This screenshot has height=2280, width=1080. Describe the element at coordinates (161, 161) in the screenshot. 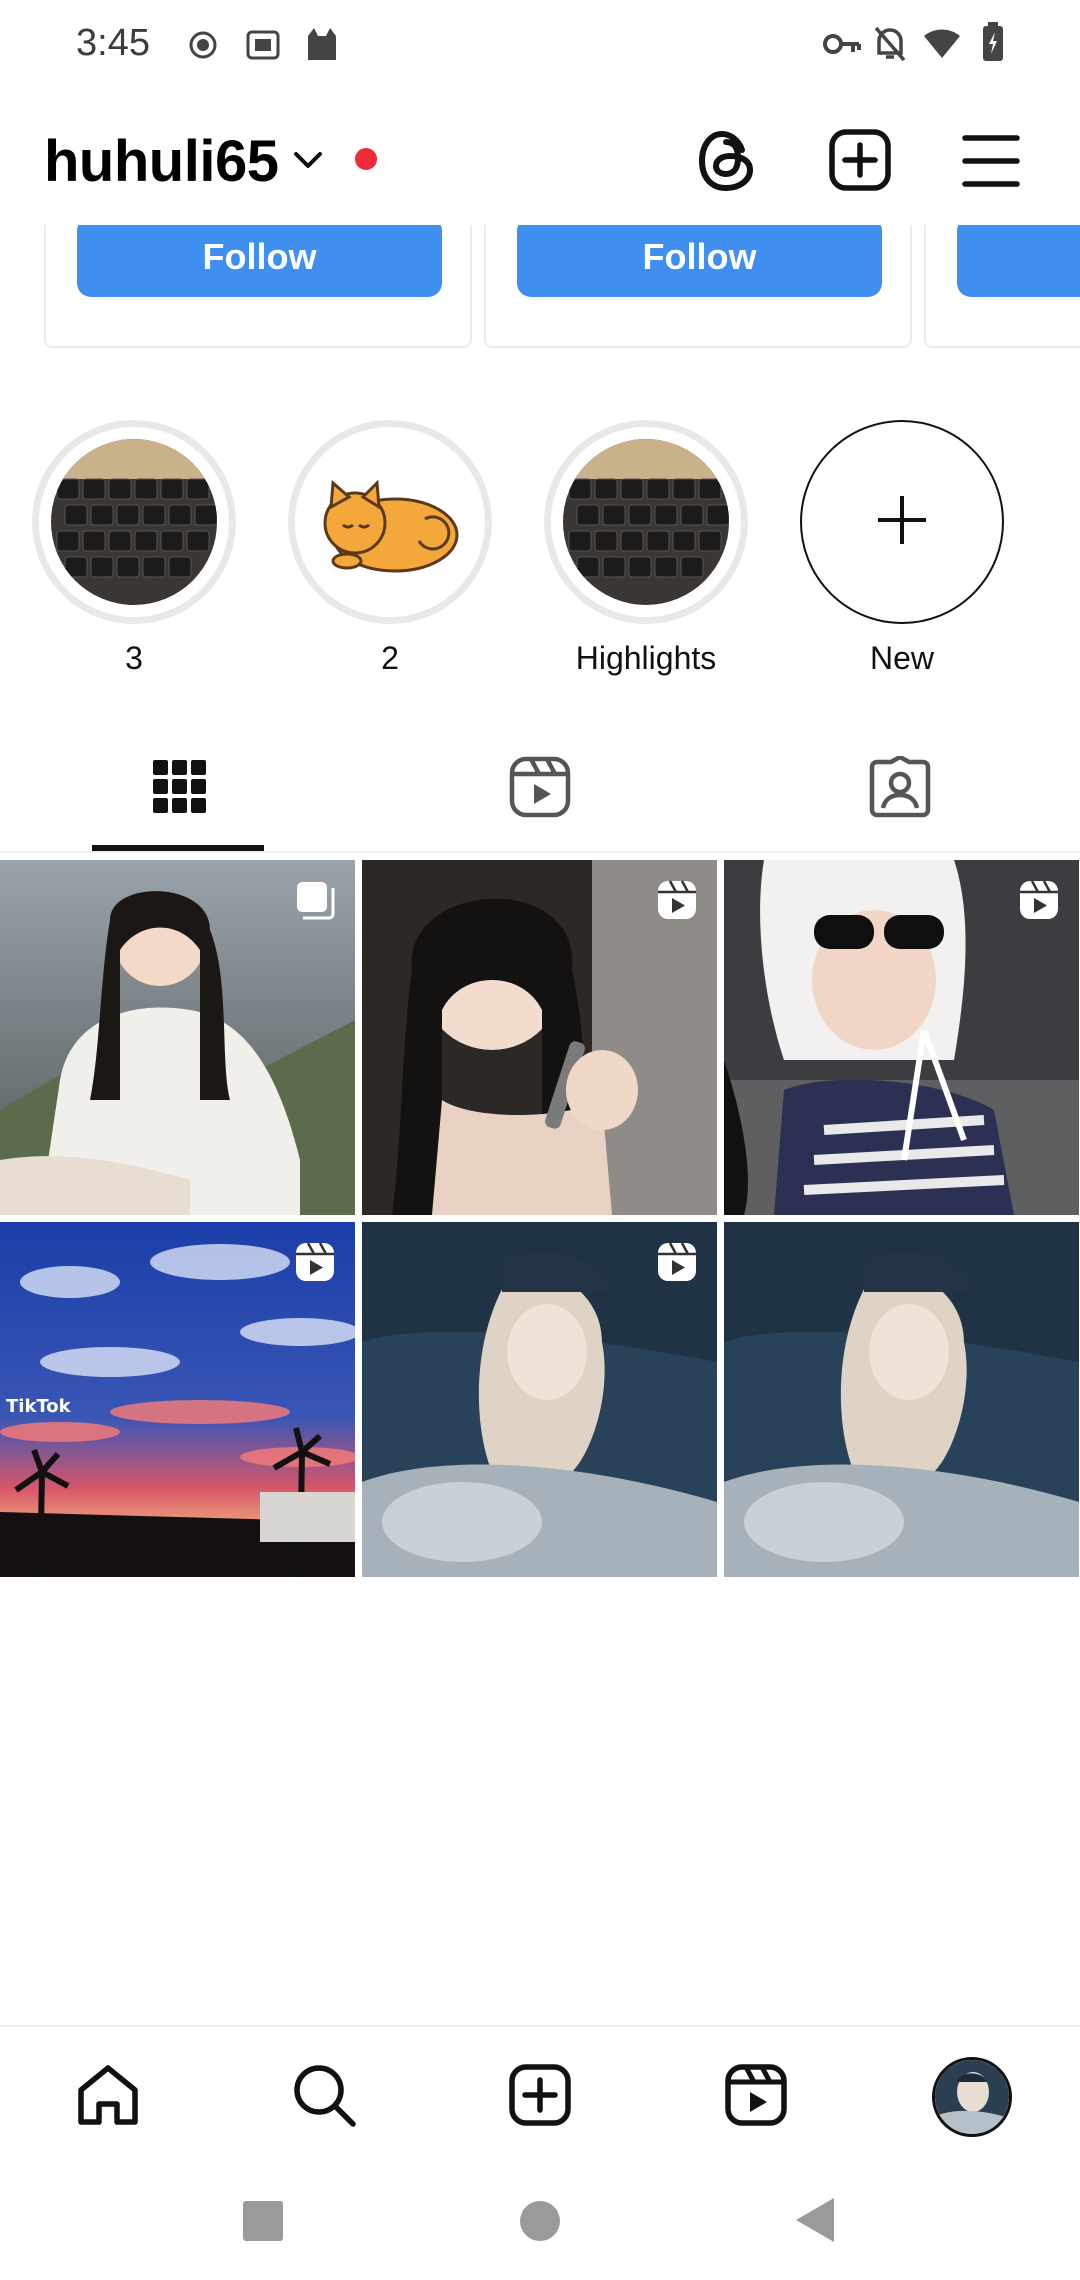

I see `username: huhuli65` at that location.